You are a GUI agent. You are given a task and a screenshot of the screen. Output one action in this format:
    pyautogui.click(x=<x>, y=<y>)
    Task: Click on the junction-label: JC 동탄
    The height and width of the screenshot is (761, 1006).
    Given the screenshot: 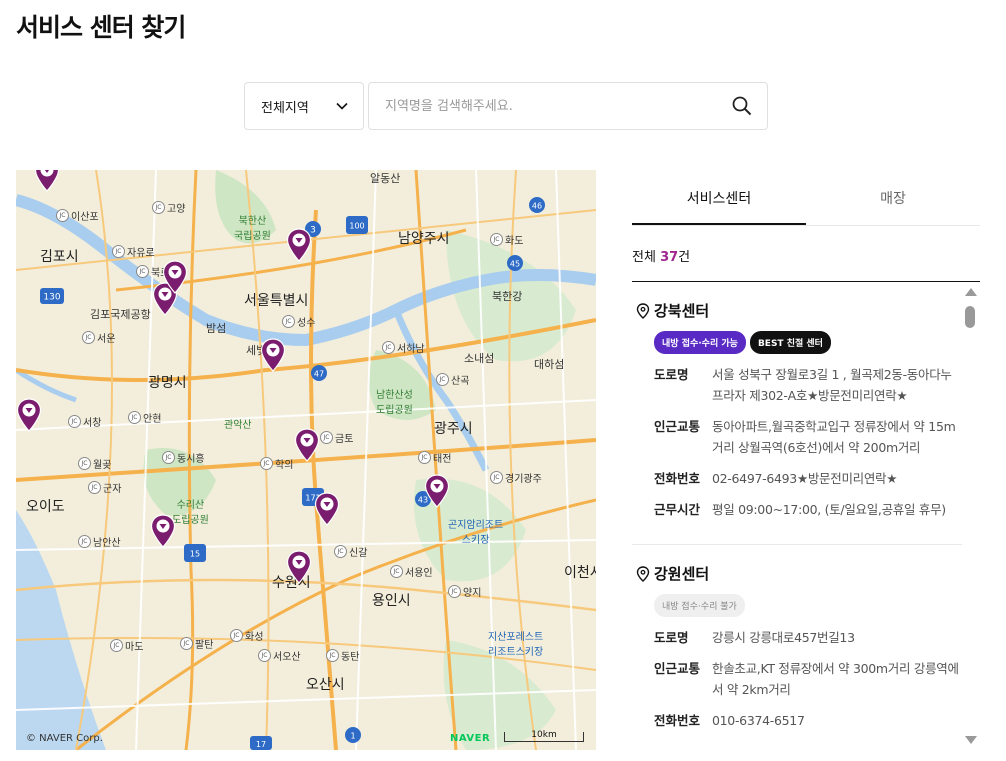 What is the action you would take?
    pyautogui.click(x=342, y=655)
    